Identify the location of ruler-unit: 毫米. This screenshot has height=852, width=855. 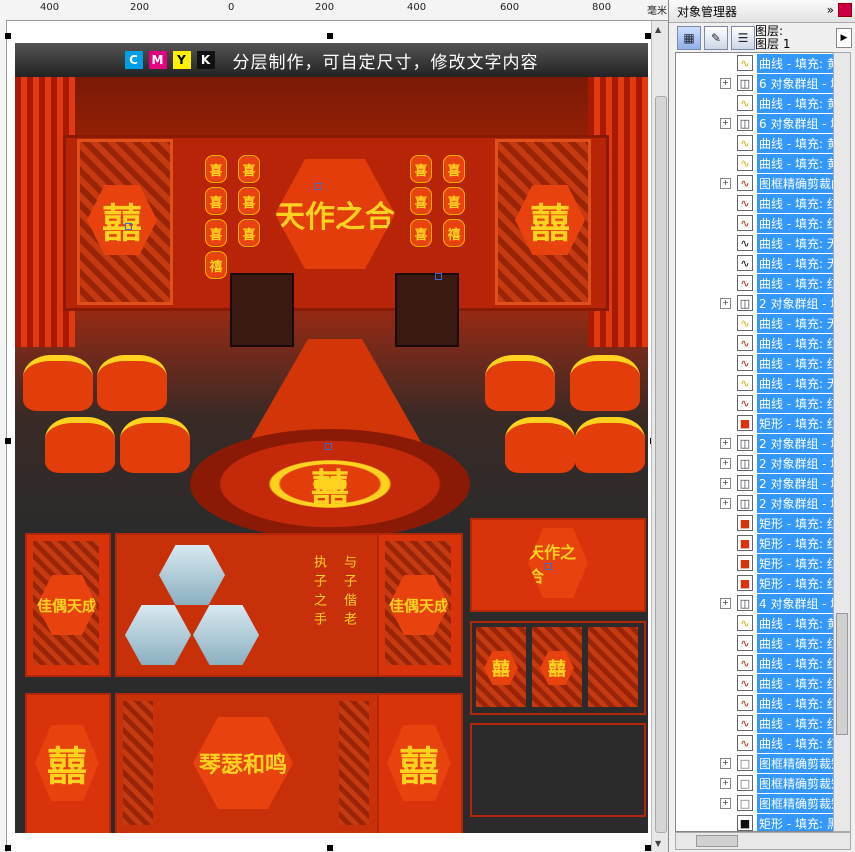
(657, 11).